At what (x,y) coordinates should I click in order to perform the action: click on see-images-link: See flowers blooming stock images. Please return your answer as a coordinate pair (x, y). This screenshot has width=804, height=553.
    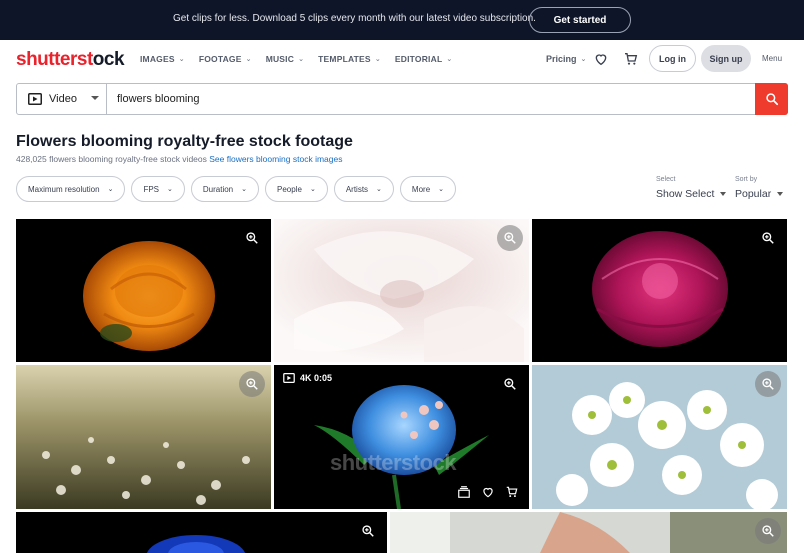
    Looking at the image, I should click on (275, 159).